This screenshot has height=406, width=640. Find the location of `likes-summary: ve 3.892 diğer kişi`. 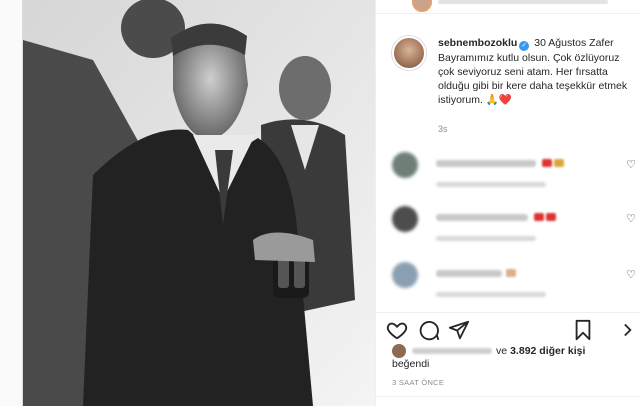

likes-summary: ve 3.892 diğer kişi is located at coordinates (488, 351).